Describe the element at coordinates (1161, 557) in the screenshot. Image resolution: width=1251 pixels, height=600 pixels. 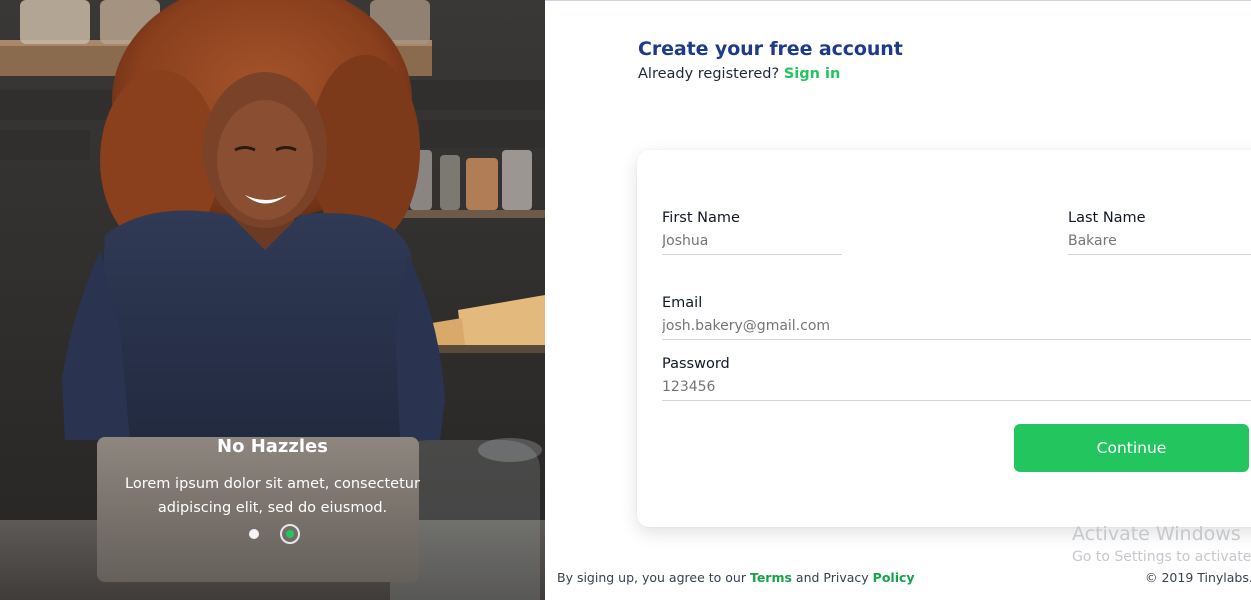
I see `activate-windows-hint: Go to Settings to activate W` at that location.